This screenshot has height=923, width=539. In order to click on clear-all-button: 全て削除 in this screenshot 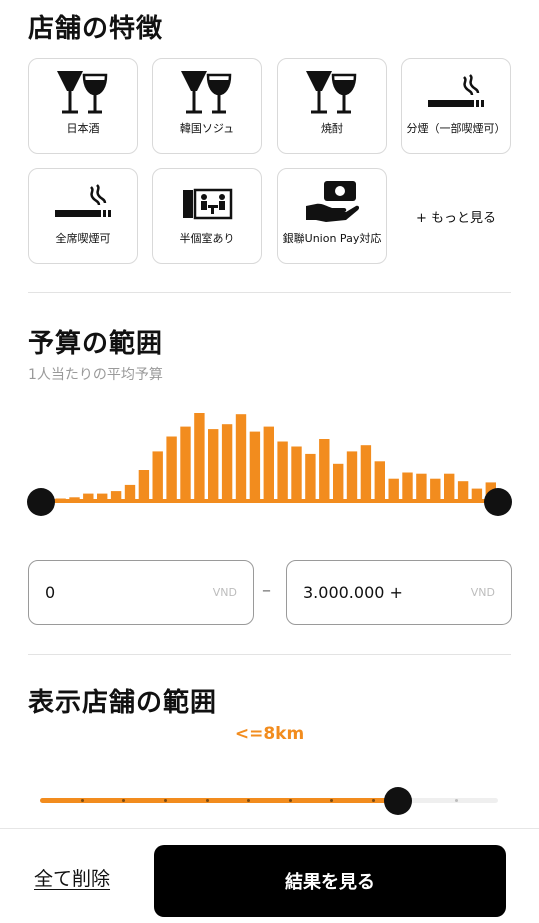, I will do `click(72, 877)`.